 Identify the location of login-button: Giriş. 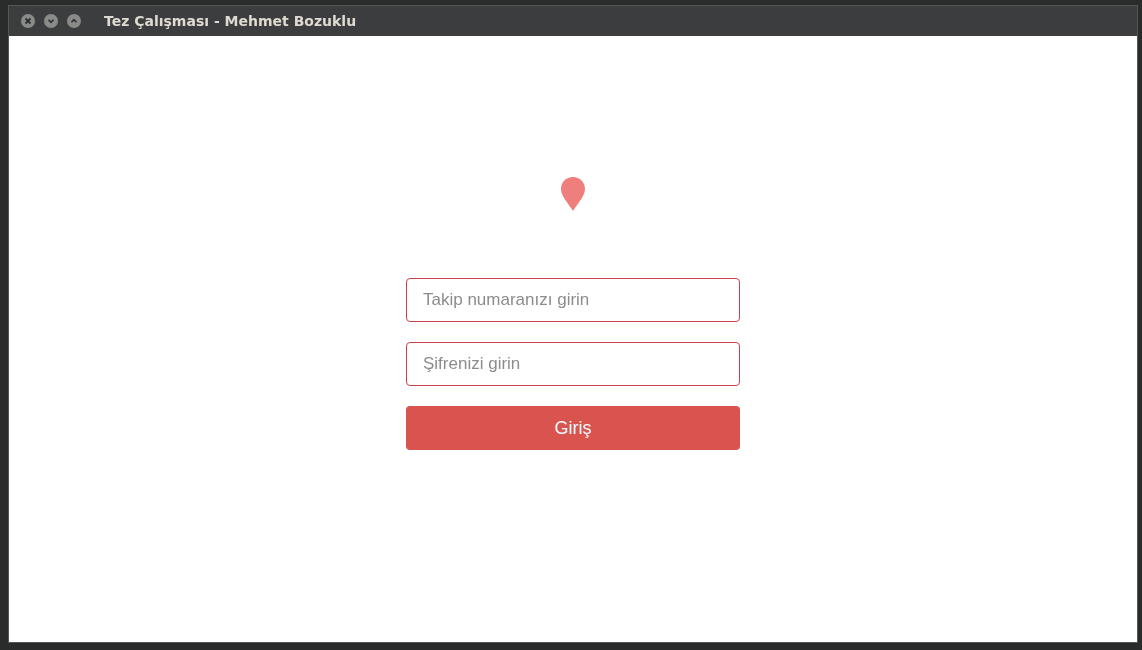
(573, 428).